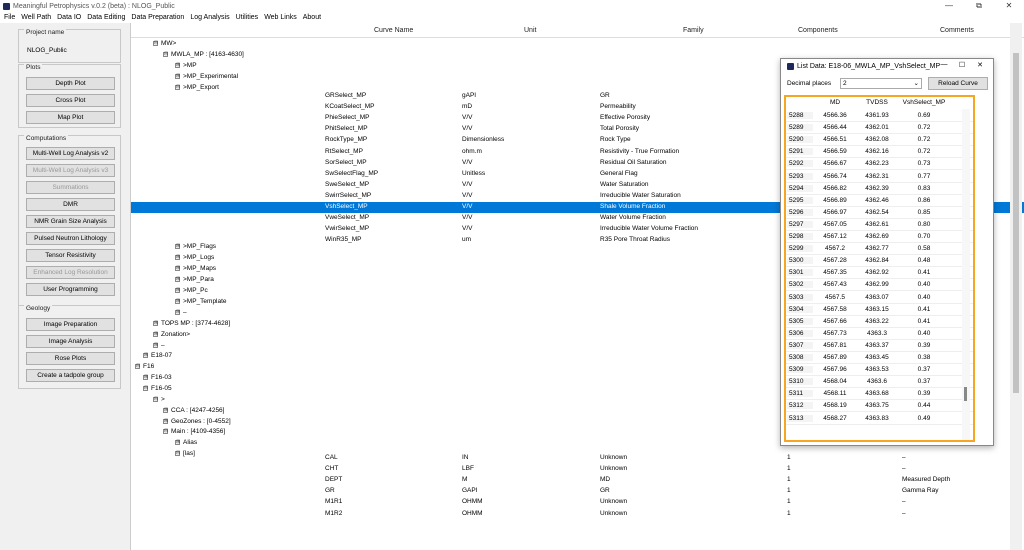  I want to click on grid-row: 5298 4567.12 4362.69 0.70, so click(879, 237).